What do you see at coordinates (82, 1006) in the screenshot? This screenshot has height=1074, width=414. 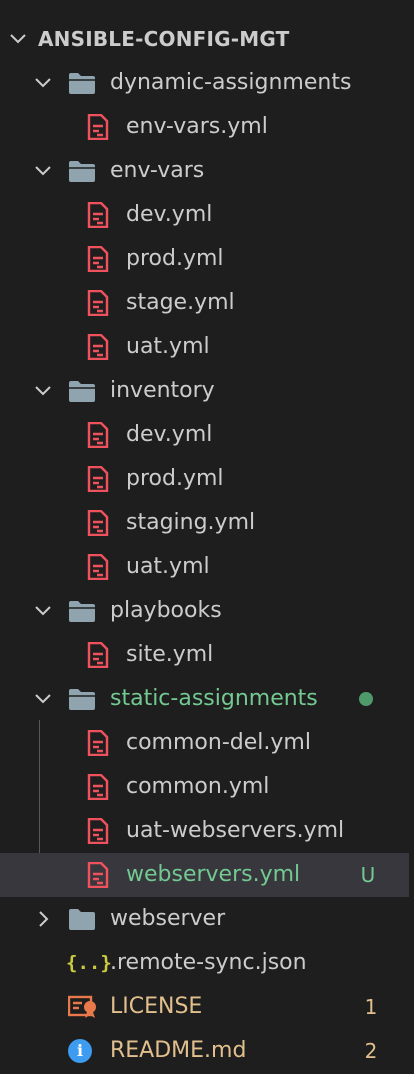 I see `license-file-icon` at bounding box center [82, 1006].